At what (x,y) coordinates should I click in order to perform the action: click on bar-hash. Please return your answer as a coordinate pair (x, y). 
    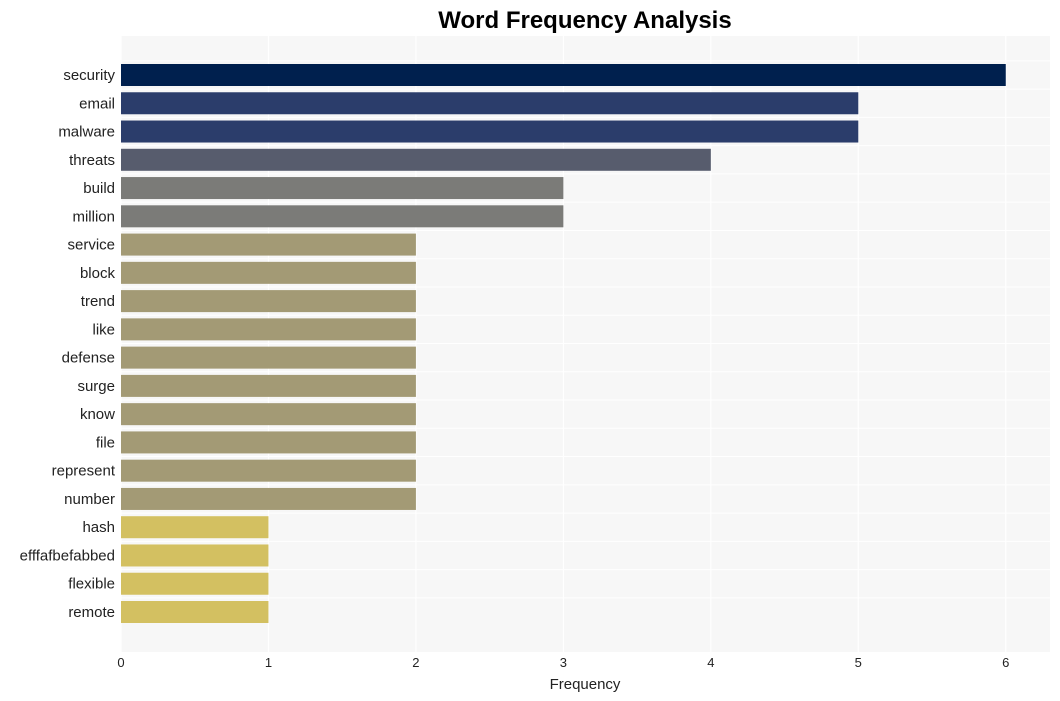
    Looking at the image, I should click on (195, 527).